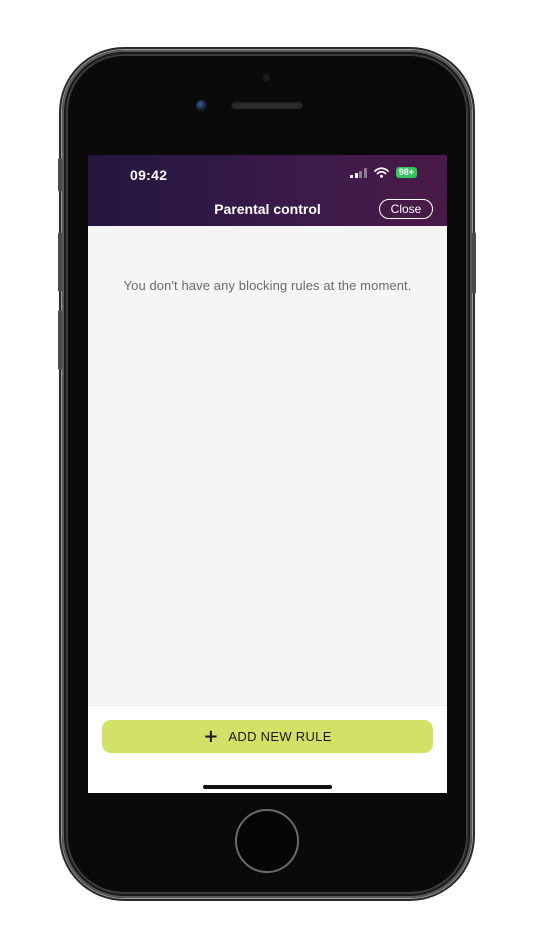 The width and height of the screenshot is (534, 950). What do you see at coordinates (267, 190) in the screenshot?
I see `app-header: 09:42 98+ Parental control Close` at bounding box center [267, 190].